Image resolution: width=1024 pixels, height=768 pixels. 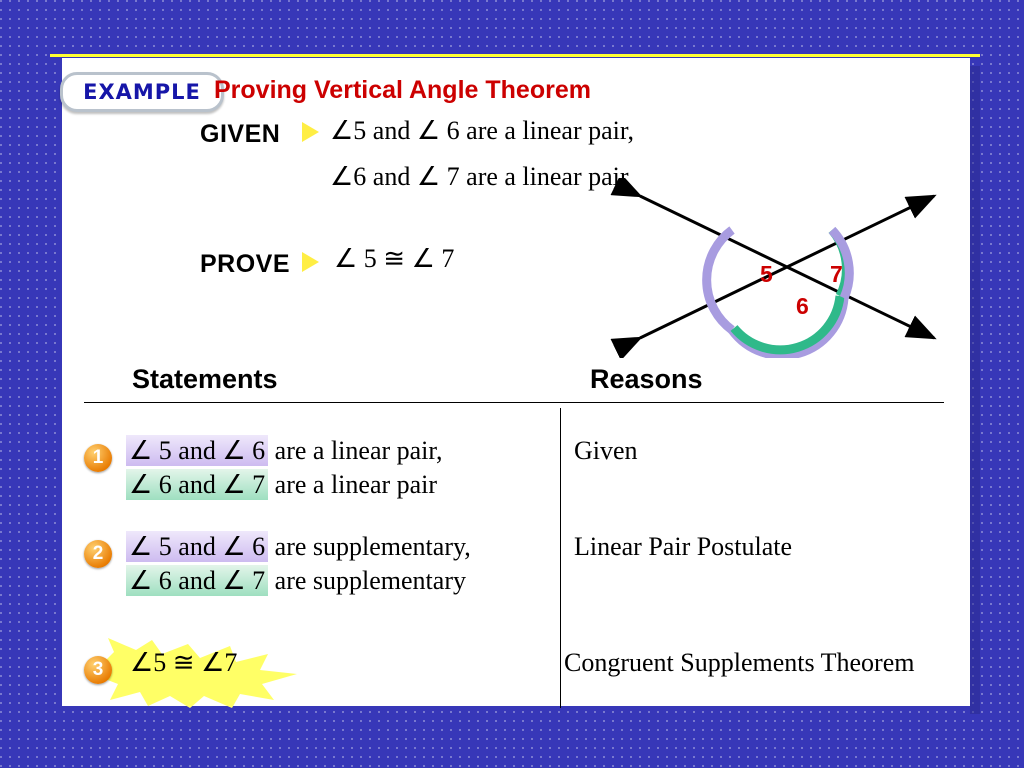 I want to click on given-arrow-icon, so click(x=310, y=132).